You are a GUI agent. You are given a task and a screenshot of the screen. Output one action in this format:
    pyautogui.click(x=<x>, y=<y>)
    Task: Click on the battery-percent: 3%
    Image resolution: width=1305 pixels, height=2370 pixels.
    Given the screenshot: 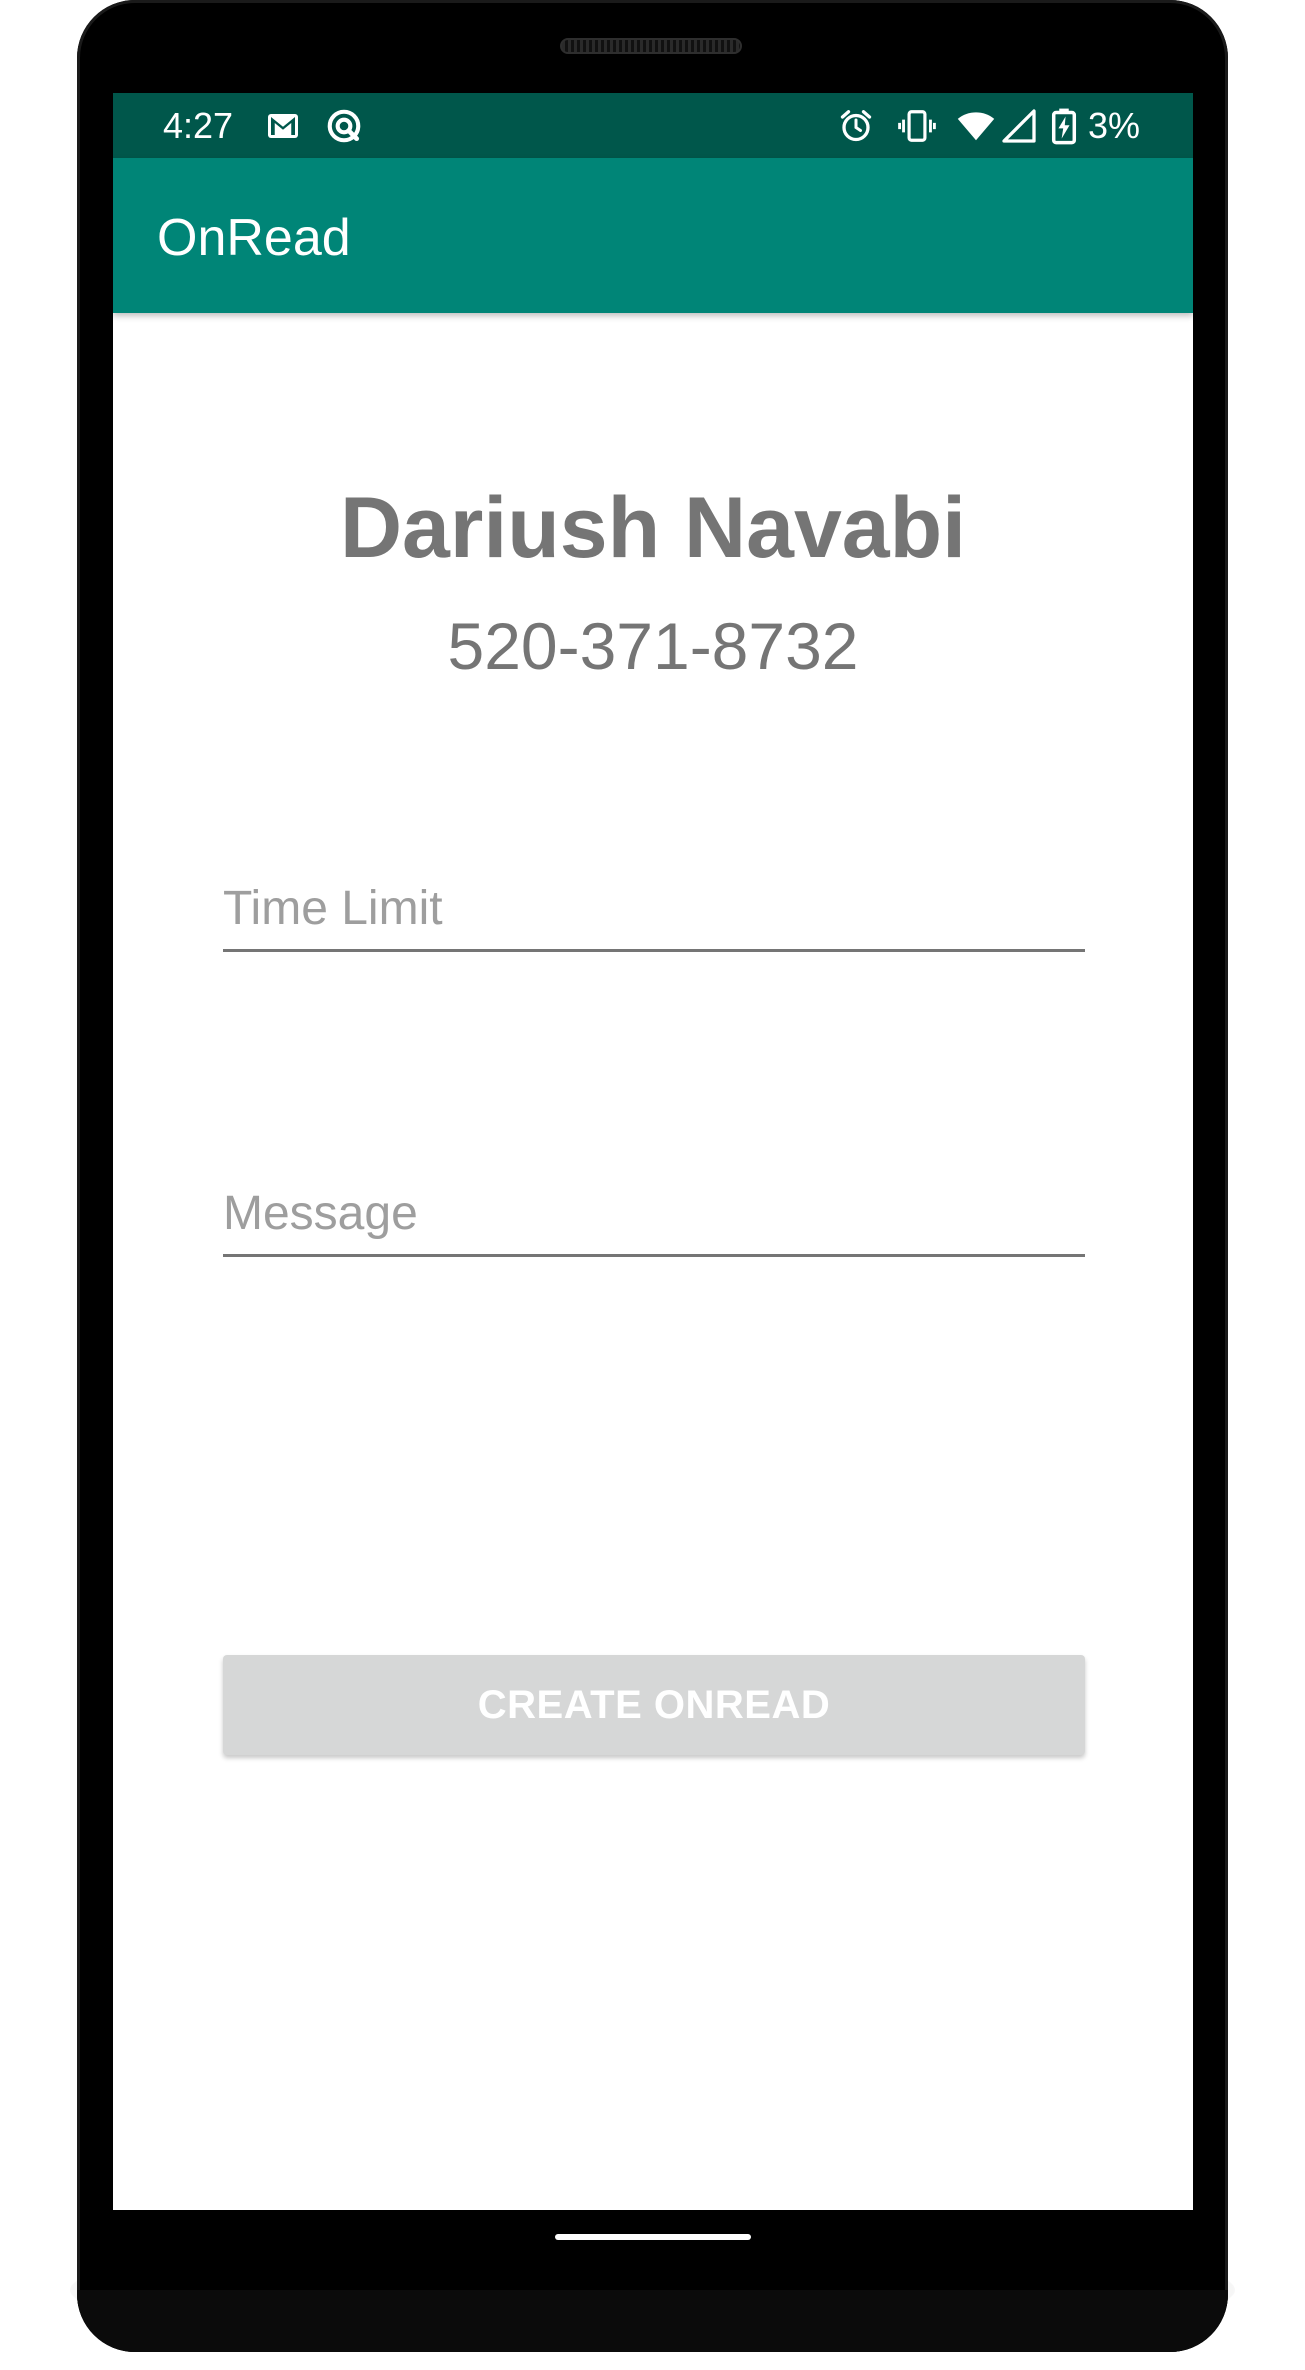 What is the action you would take?
    pyautogui.click(x=1114, y=125)
    